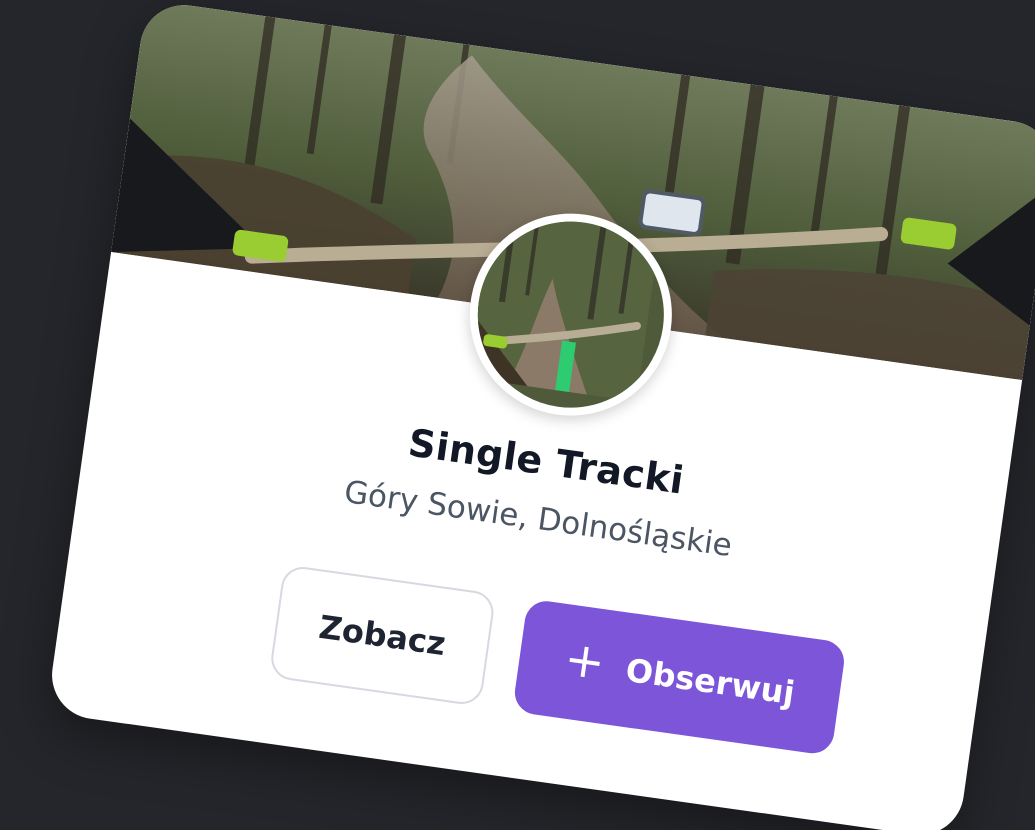  I want to click on view-button: Zobacz, so click(382, 635).